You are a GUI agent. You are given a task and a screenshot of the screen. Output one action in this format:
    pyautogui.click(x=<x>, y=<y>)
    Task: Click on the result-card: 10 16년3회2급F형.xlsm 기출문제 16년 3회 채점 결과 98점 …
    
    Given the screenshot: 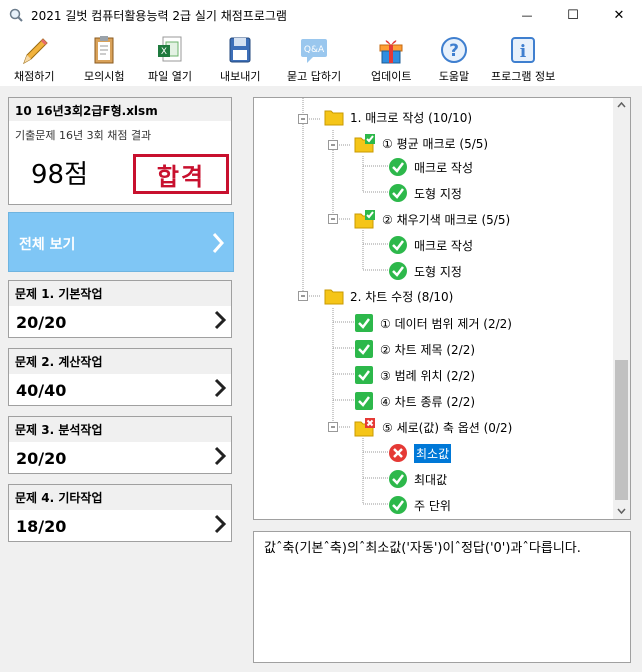 What is the action you would take?
    pyautogui.click(x=120, y=151)
    